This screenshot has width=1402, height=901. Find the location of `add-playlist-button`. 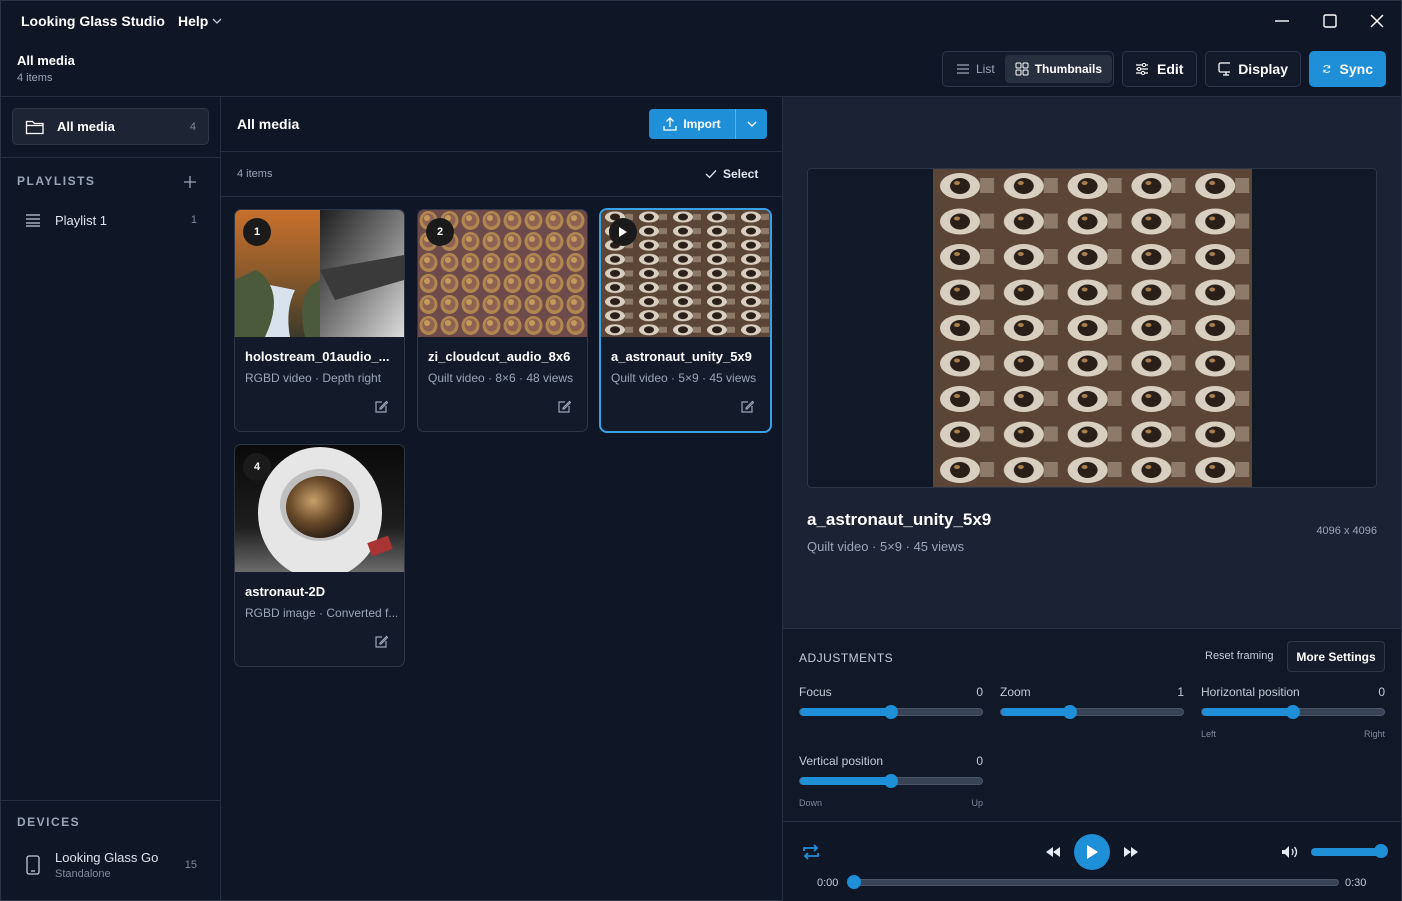

add-playlist-button is located at coordinates (190, 182).